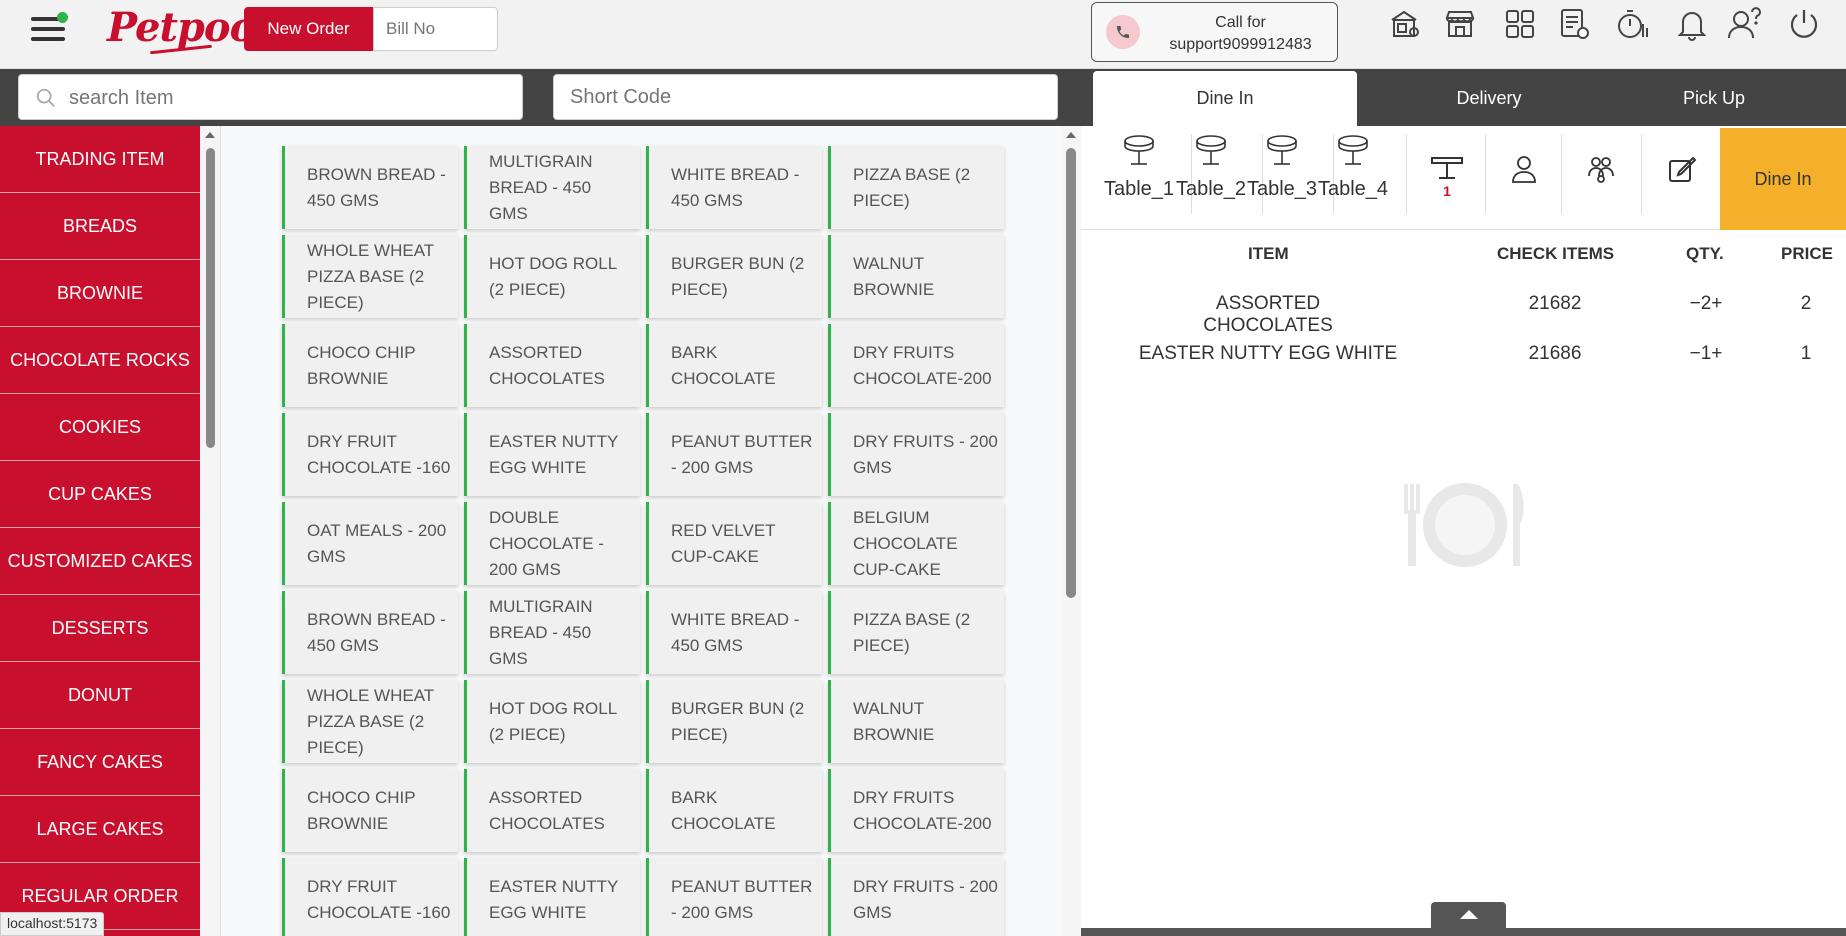 This screenshot has width=1846, height=936. I want to click on table-3: Table_3, so click(1282, 179).